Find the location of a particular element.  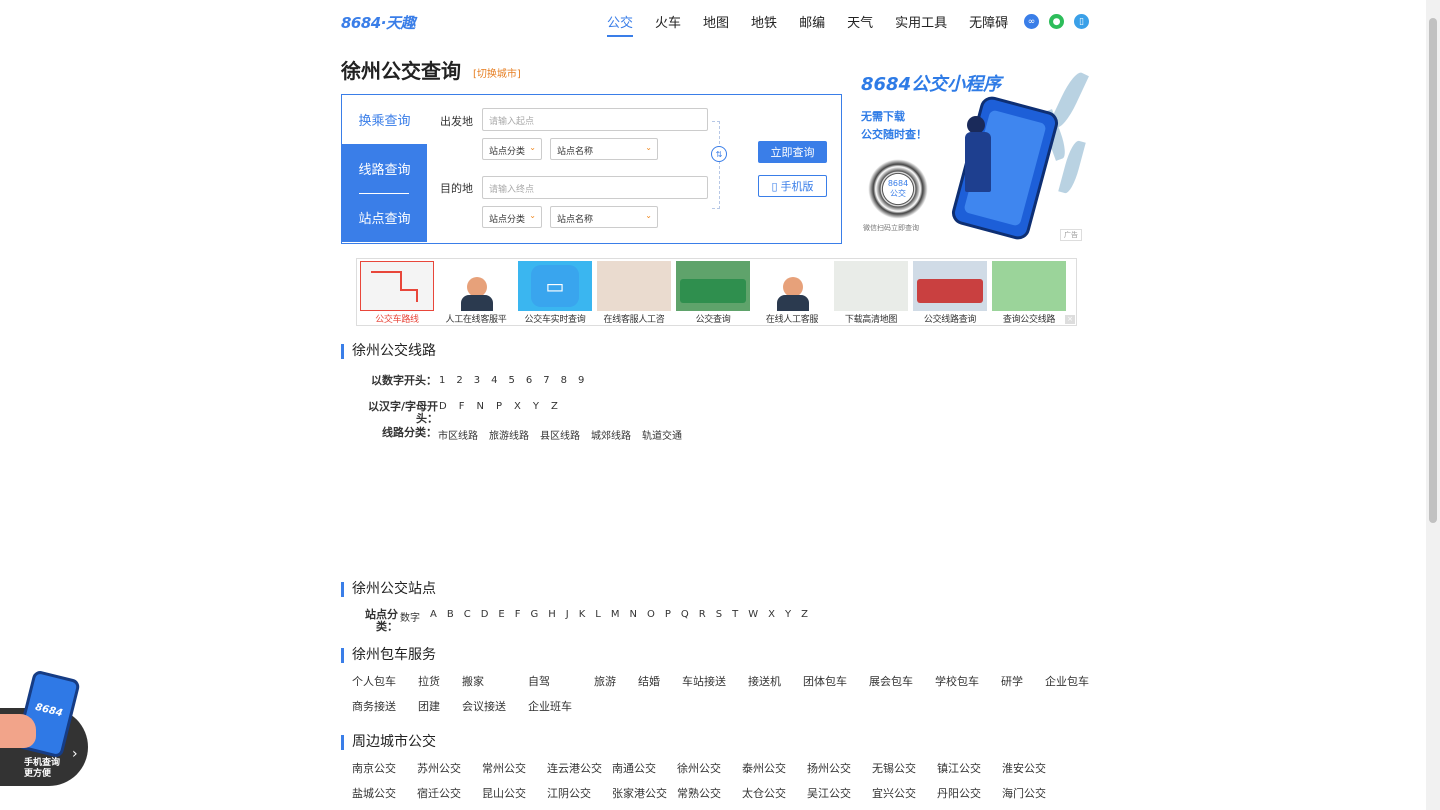

letter-link: P is located at coordinates (499, 406).